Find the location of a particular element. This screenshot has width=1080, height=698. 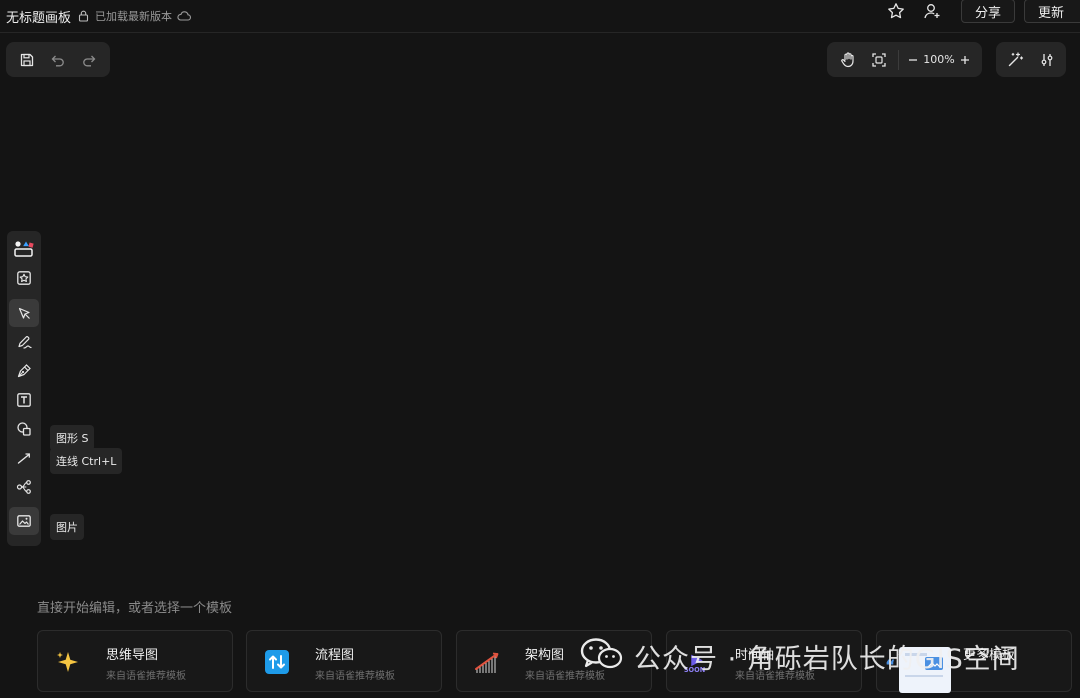

template-card-mindmap: 思维导图 来自语雀推荐模板 is located at coordinates (135, 661).